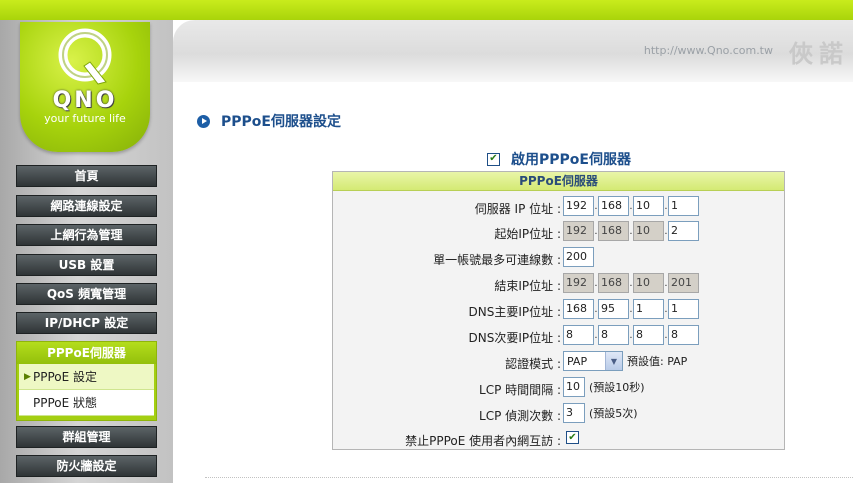 The height and width of the screenshot is (483, 853). Describe the element at coordinates (203, 121) in the screenshot. I see `bullet-arrow-icon` at that location.